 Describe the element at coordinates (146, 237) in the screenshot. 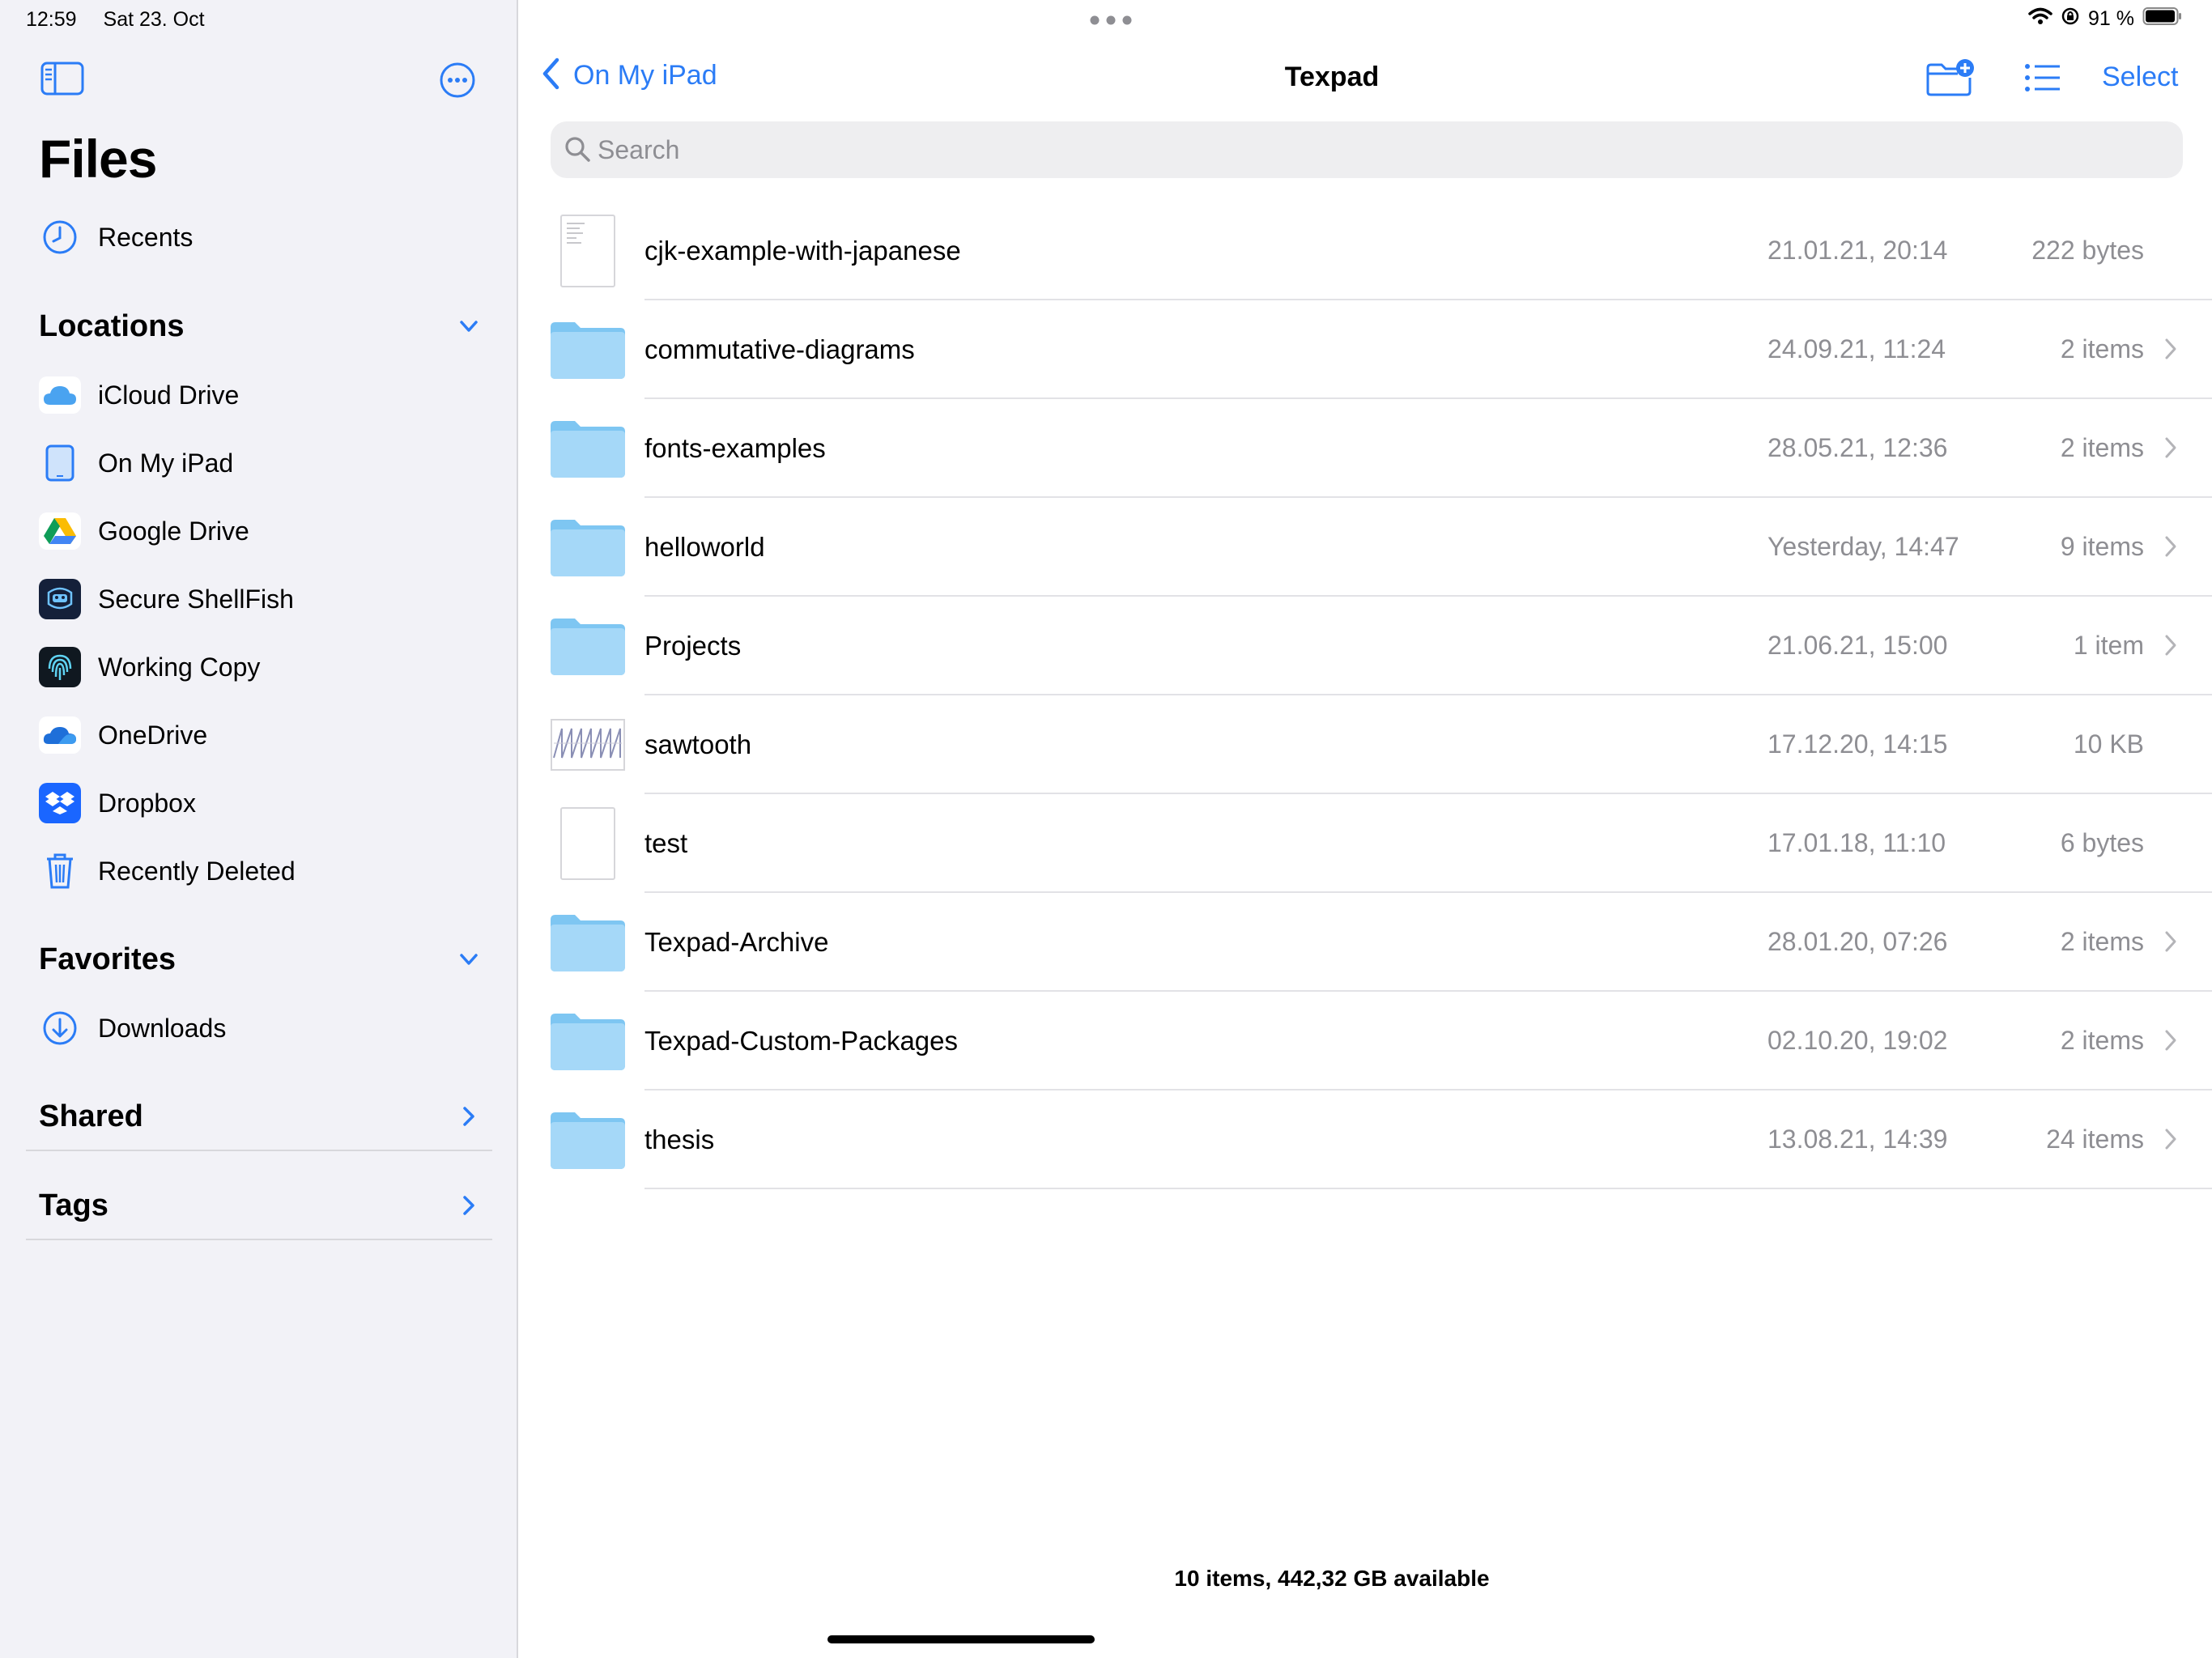

I see `sidebar-item-label: Recents` at that location.